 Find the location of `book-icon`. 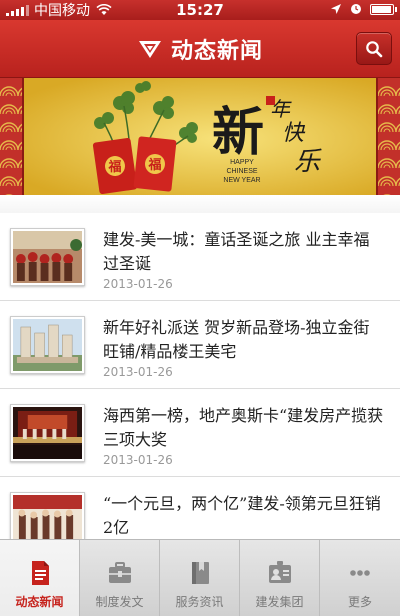

book-icon is located at coordinates (200, 573).